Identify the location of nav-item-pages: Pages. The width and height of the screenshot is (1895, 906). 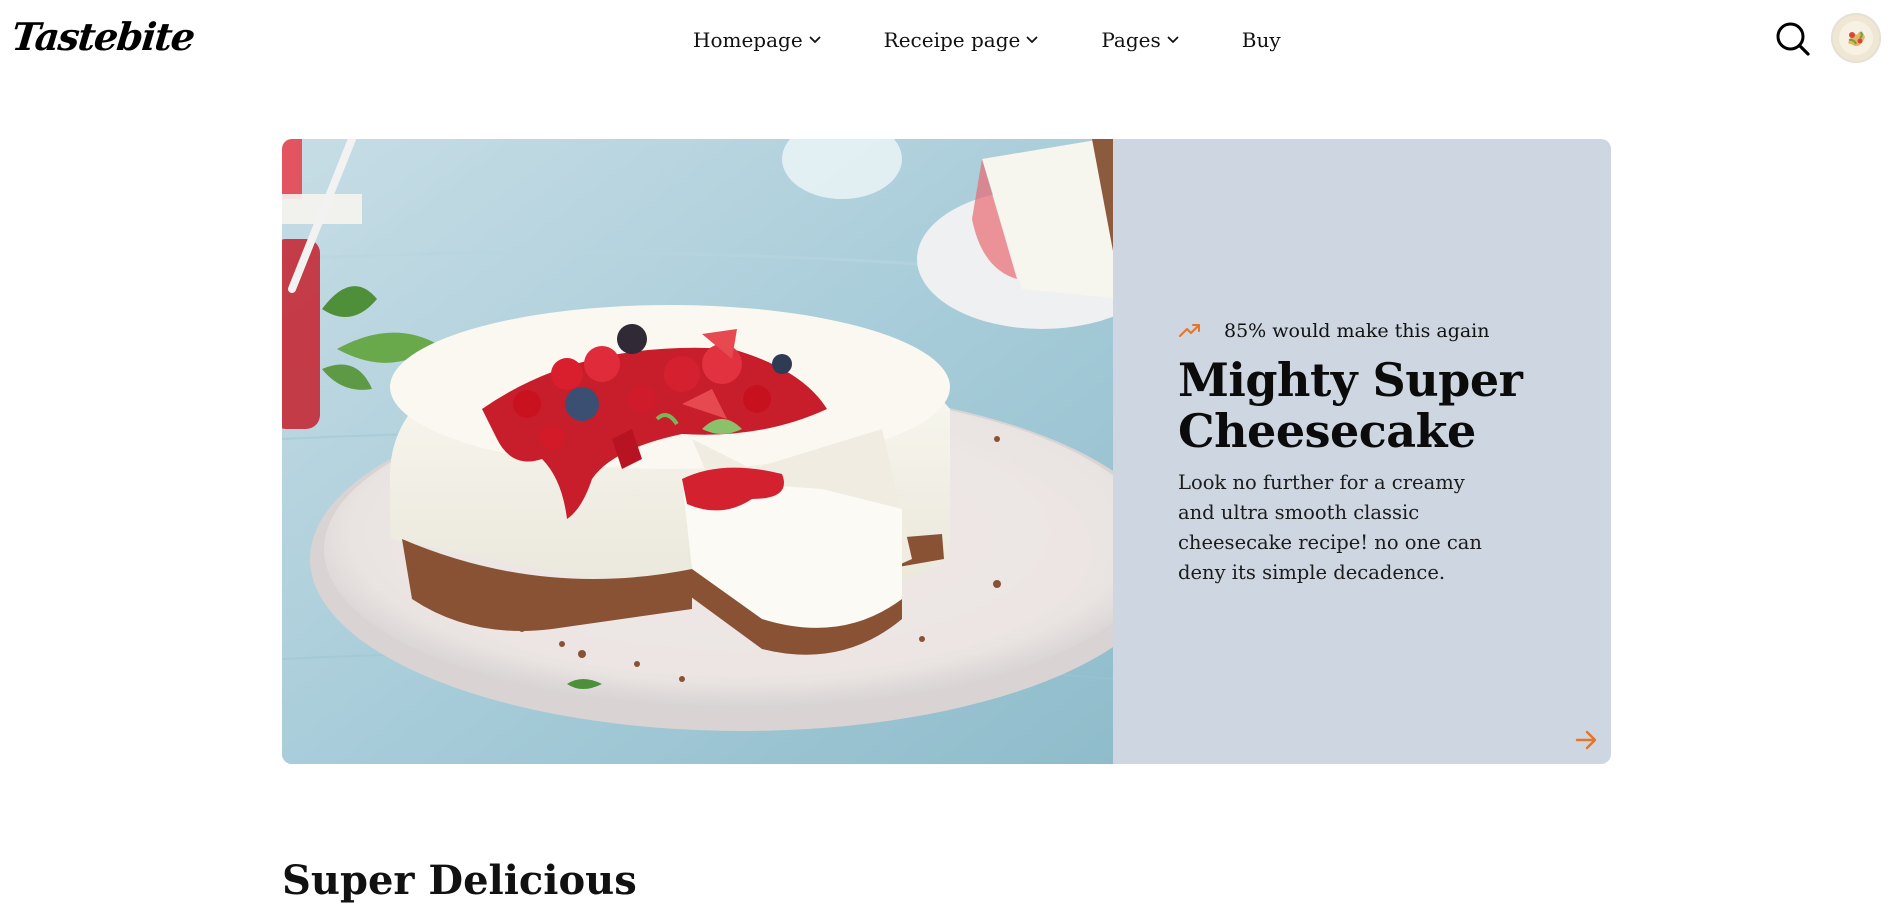
(1140, 40).